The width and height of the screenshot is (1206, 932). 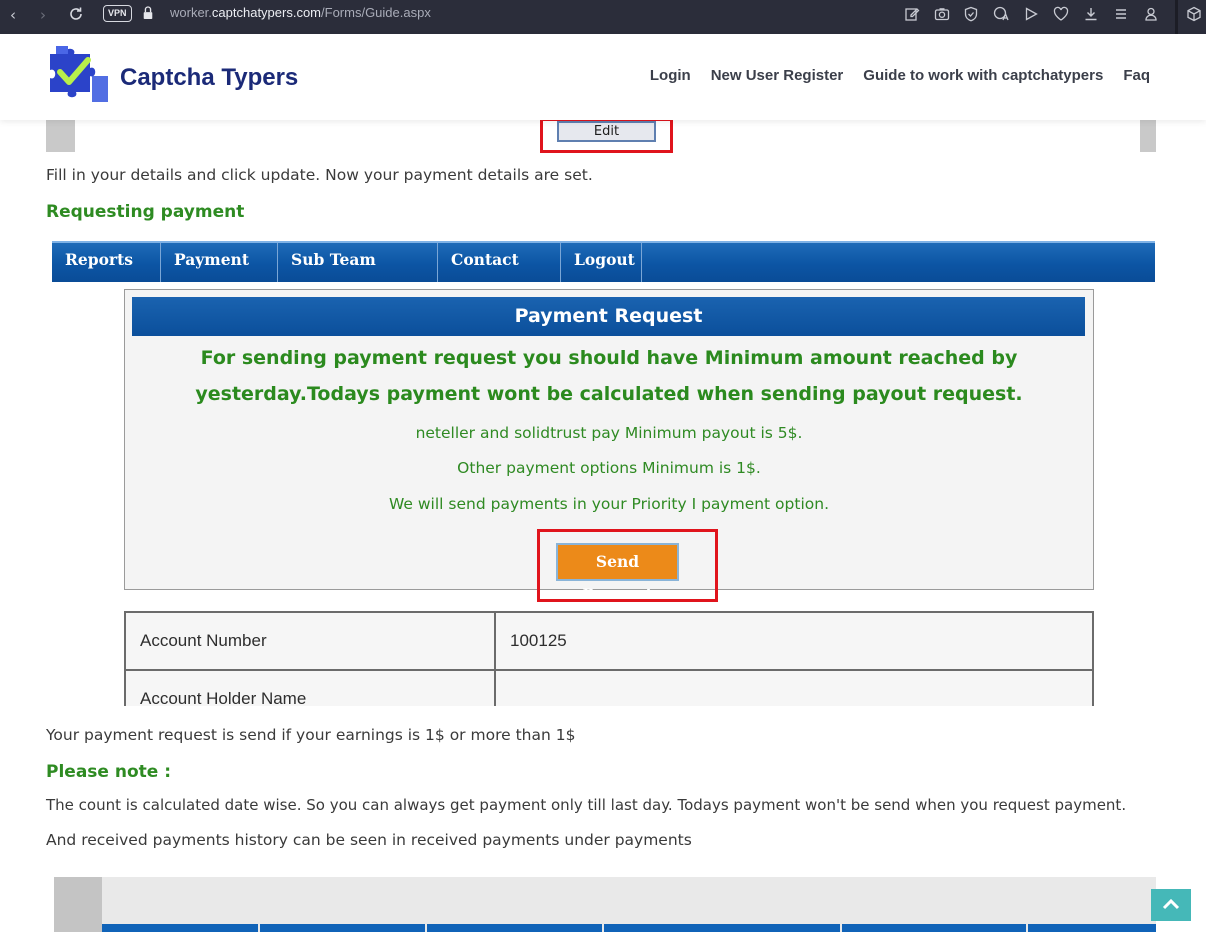 What do you see at coordinates (13, 15) in the screenshot?
I see `back-icon: ‹` at bounding box center [13, 15].